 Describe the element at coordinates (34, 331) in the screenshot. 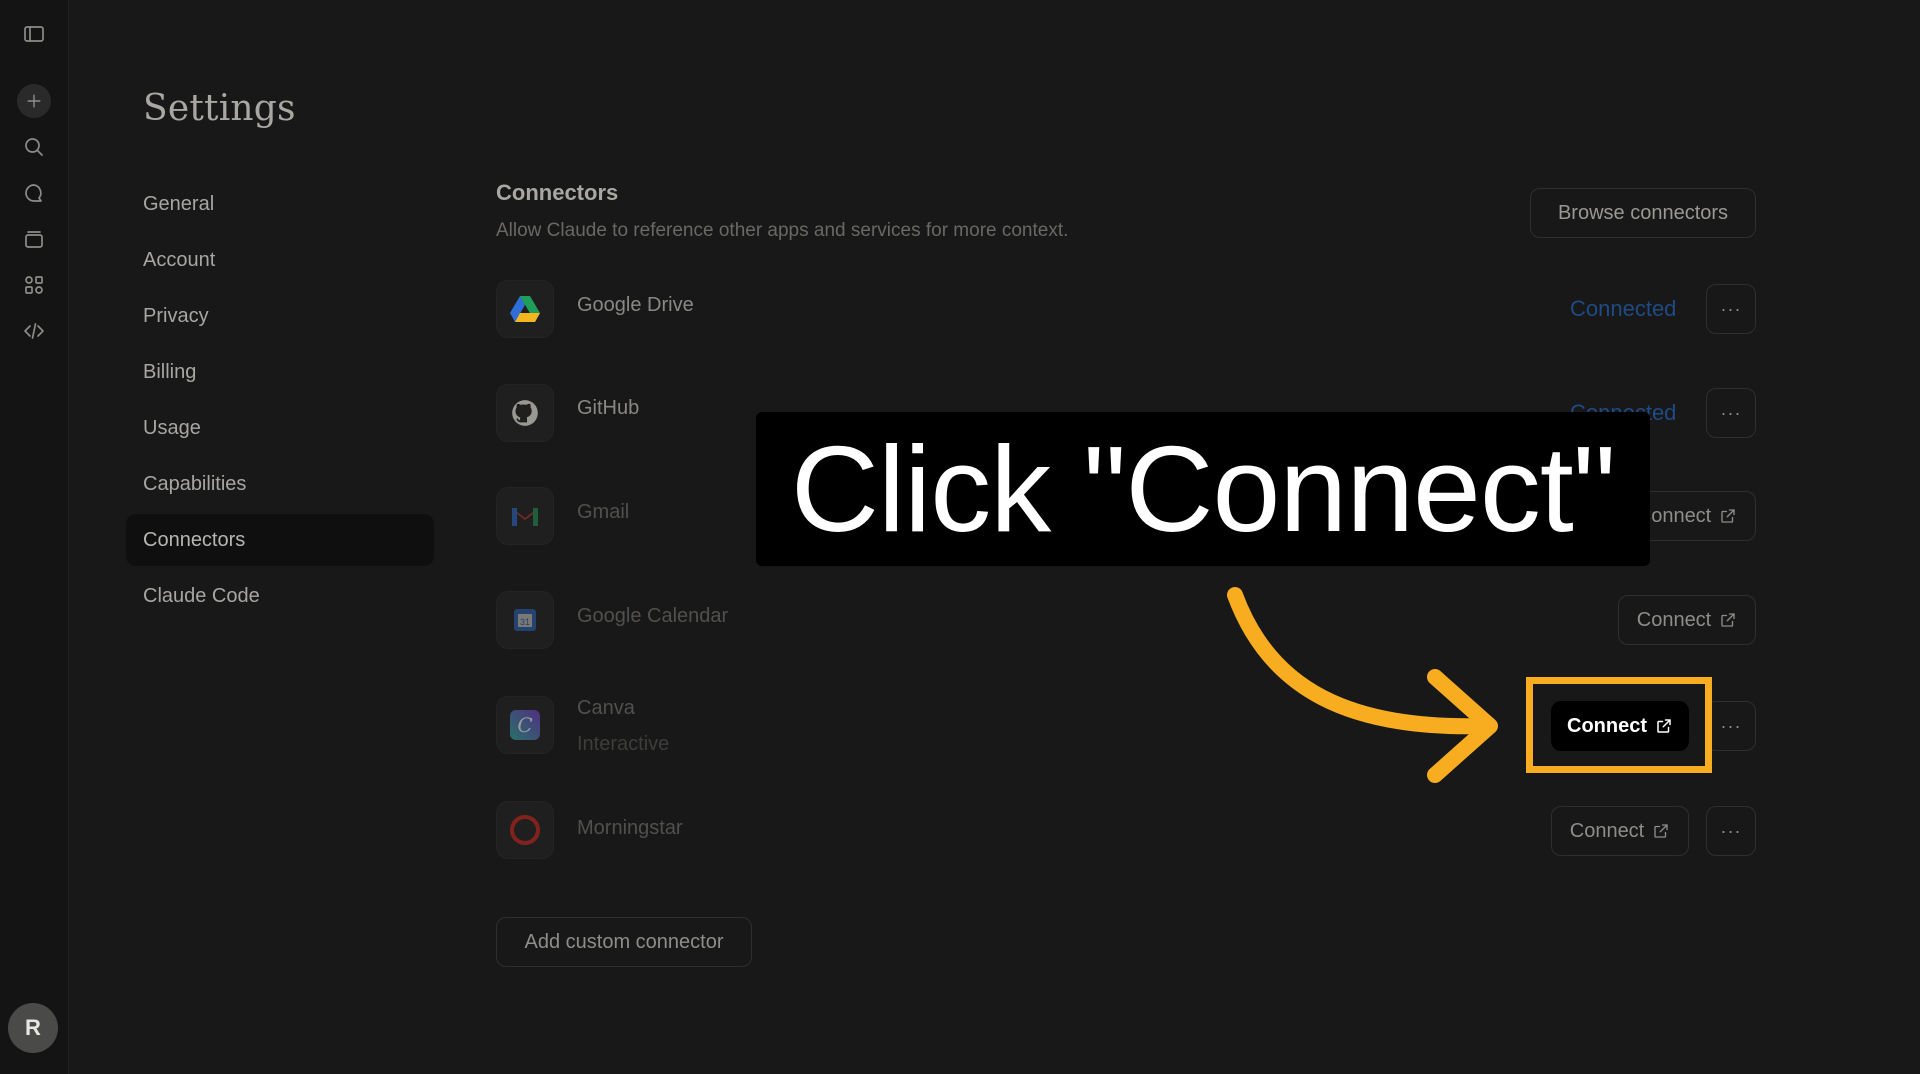

I see `code-icon` at that location.